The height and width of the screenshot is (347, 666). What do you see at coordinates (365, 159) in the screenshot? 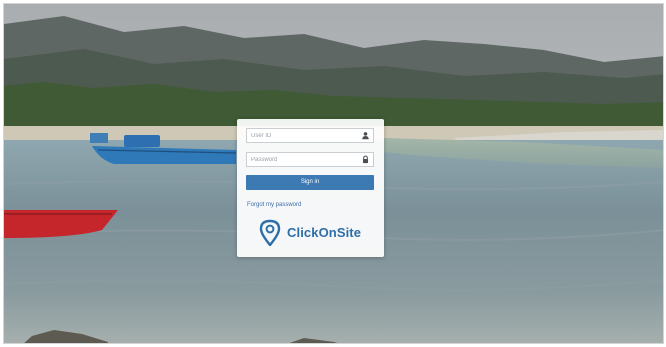
I see `lock-icon` at bounding box center [365, 159].